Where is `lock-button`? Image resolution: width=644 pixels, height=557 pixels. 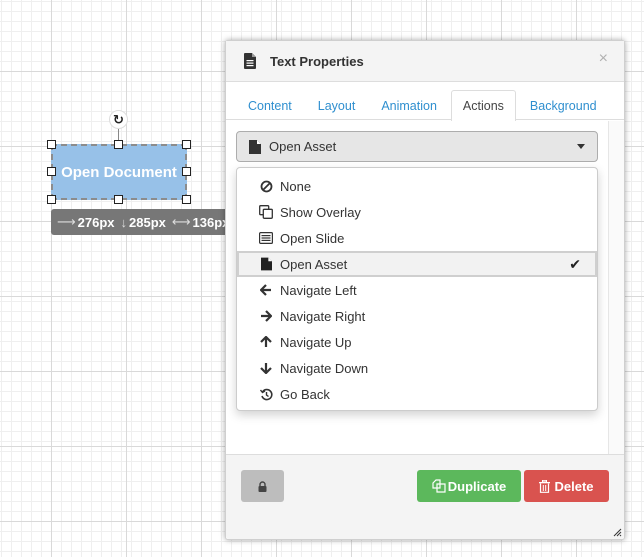
lock-button is located at coordinates (262, 486).